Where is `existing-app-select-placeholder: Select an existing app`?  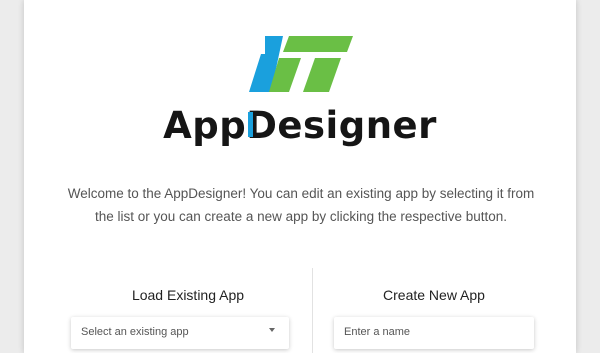
existing-app-select-placeholder: Select an existing app is located at coordinates (135, 332).